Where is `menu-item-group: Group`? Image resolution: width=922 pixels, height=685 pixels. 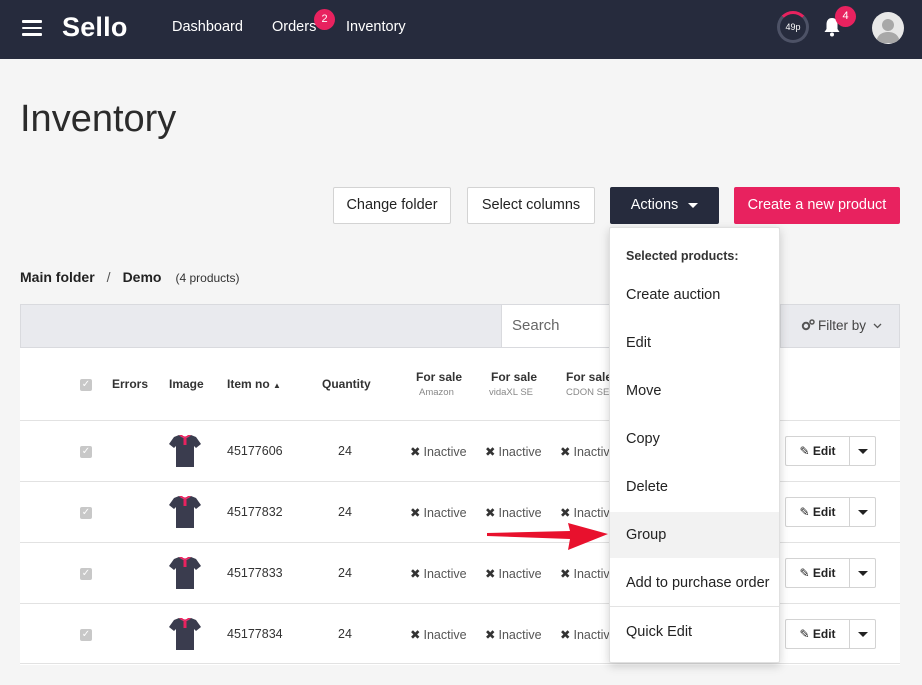 menu-item-group: Group is located at coordinates (694, 535).